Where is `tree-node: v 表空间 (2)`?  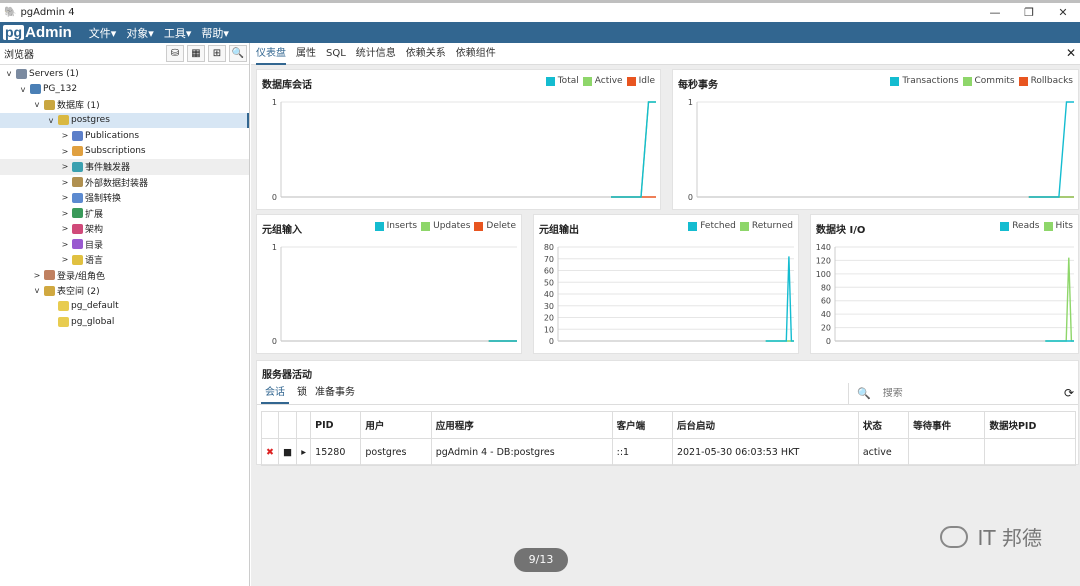 tree-node: v 表空间 (2) is located at coordinates (124, 291).